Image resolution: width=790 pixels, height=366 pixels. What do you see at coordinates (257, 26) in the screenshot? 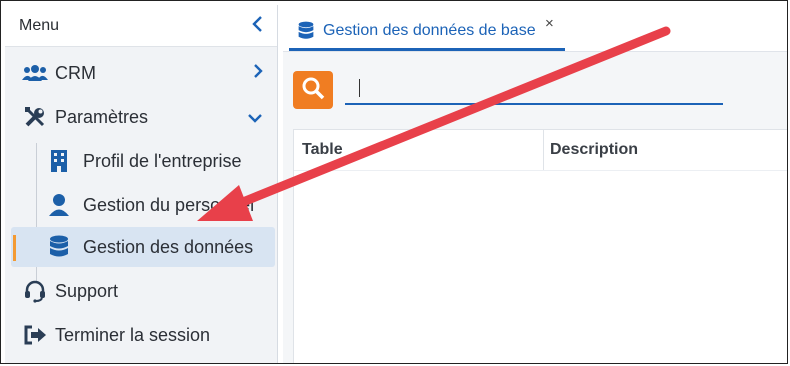
I see `collapse-menu-icon` at bounding box center [257, 26].